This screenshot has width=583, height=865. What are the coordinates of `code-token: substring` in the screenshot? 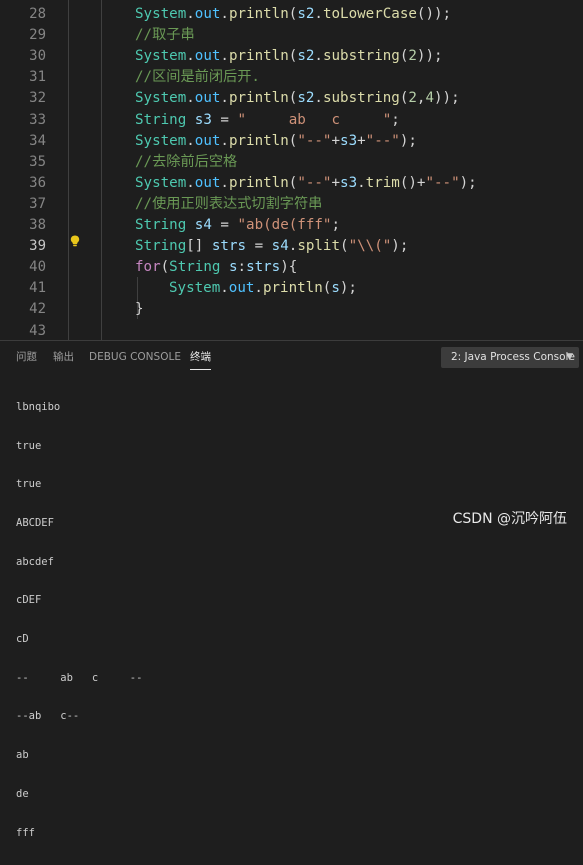 It's located at (361, 98).